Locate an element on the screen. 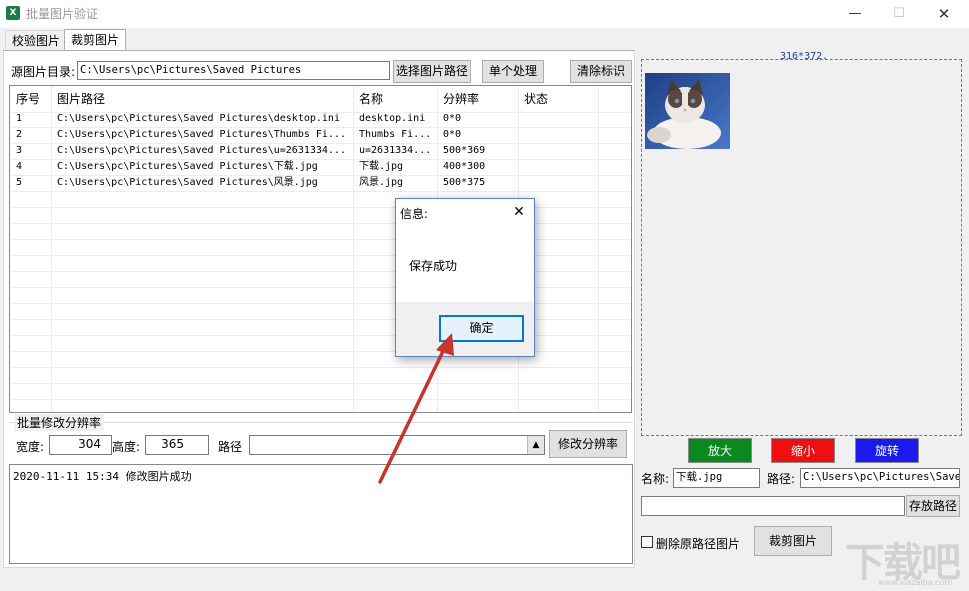 The width and height of the screenshot is (969, 591). tab-crop-images: 裁剪图片 is located at coordinates (95, 40).